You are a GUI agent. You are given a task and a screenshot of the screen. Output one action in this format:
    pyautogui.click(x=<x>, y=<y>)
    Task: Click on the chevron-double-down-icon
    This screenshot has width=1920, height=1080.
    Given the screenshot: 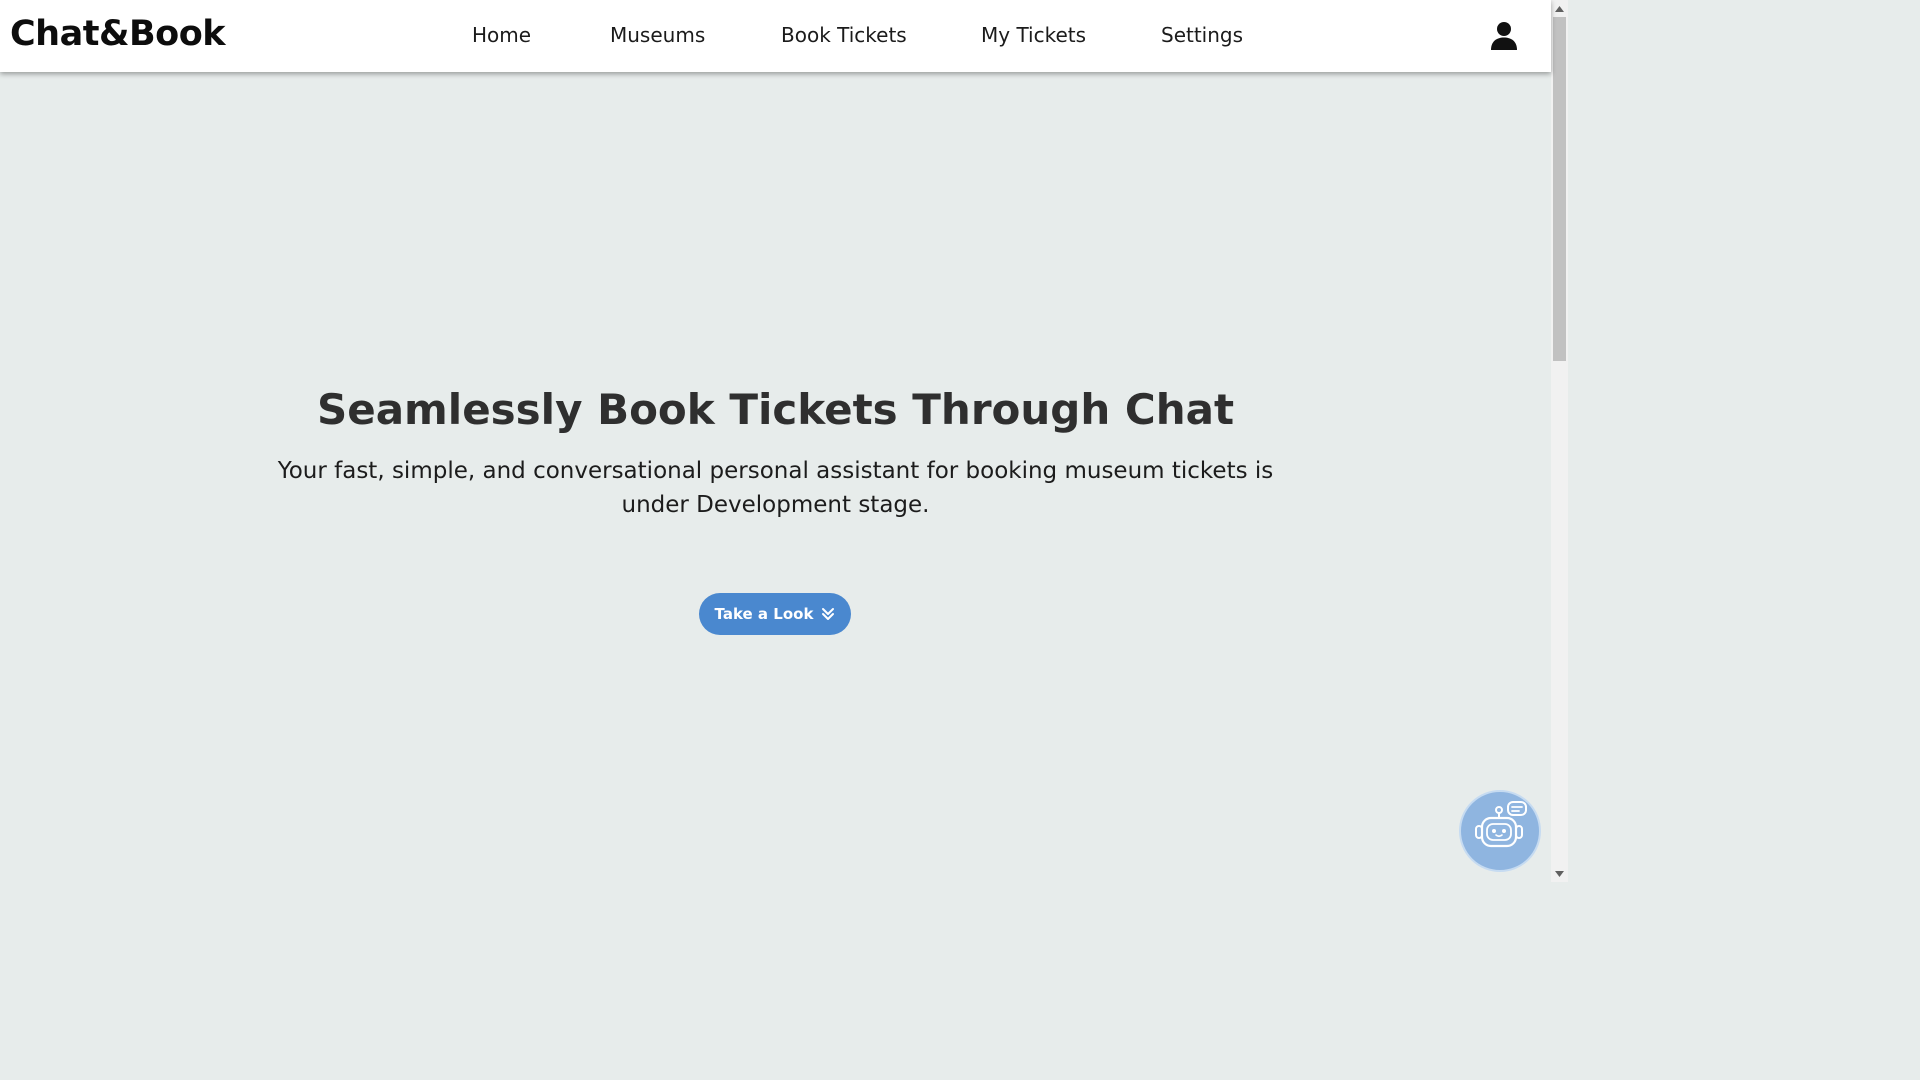 What is the action you would take?
    pyautogui.click(x=828, y=614)
    